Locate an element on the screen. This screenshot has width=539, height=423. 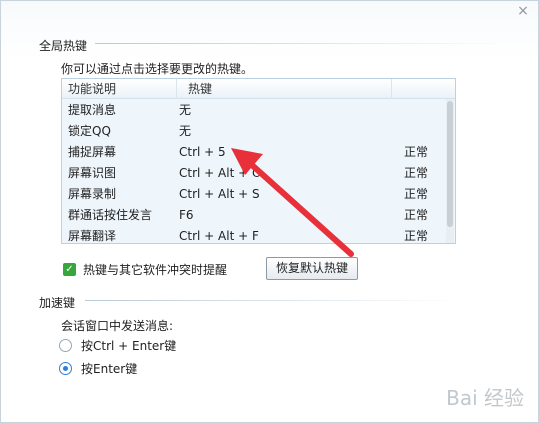
row-function: 提取消息 is located at coordinates (92, 110).